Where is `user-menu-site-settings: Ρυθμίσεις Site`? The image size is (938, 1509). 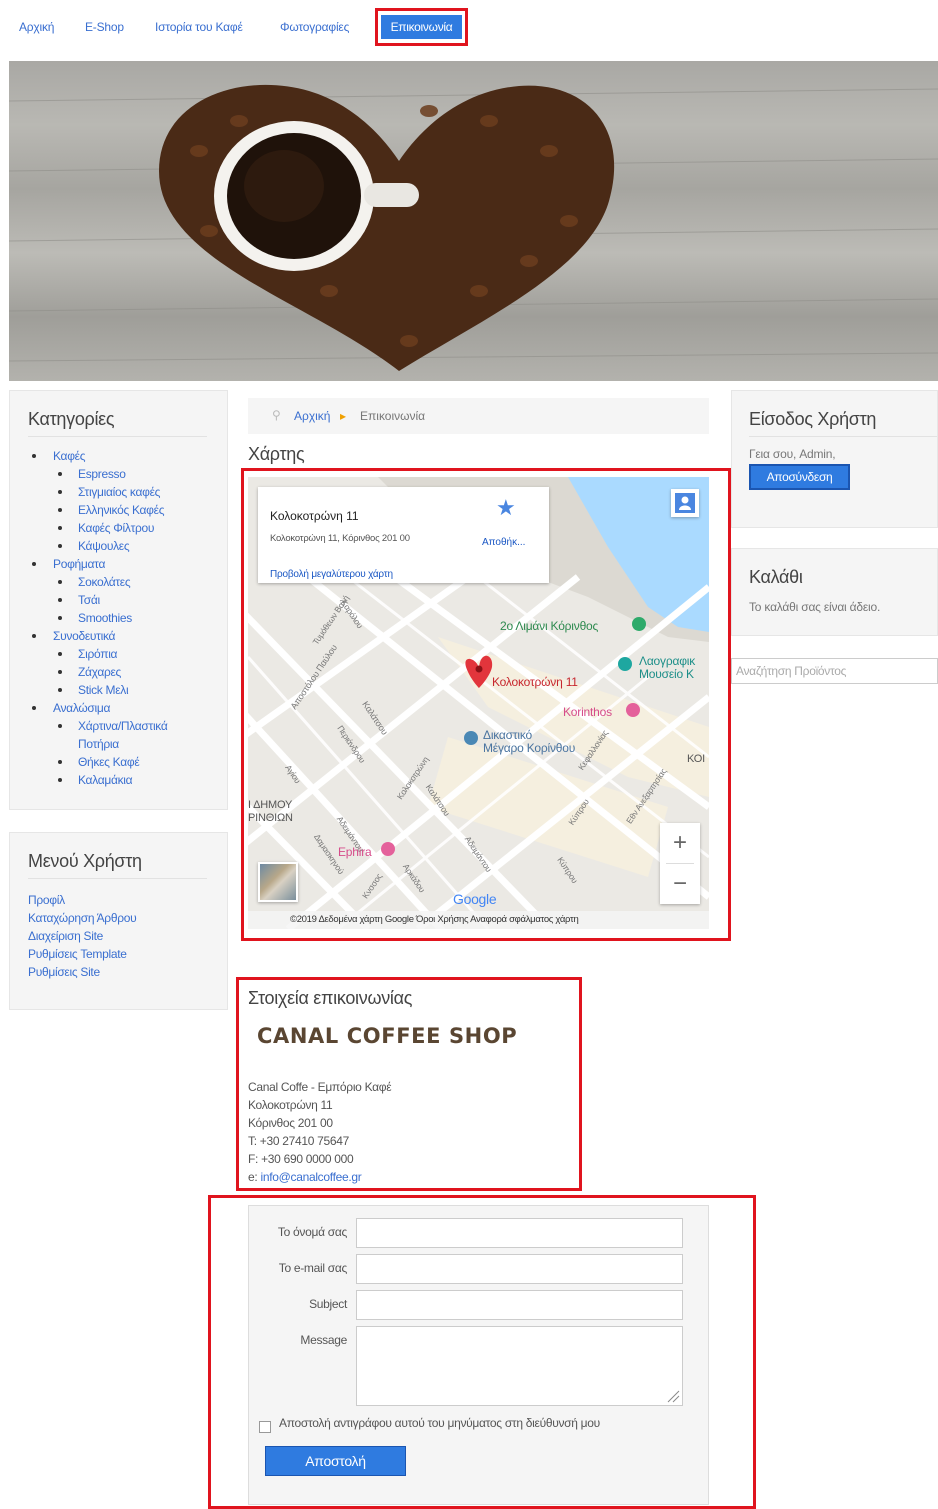 user-menu-site-settings: Ρυθμίσεις Site is located at coordinates (127, 972).